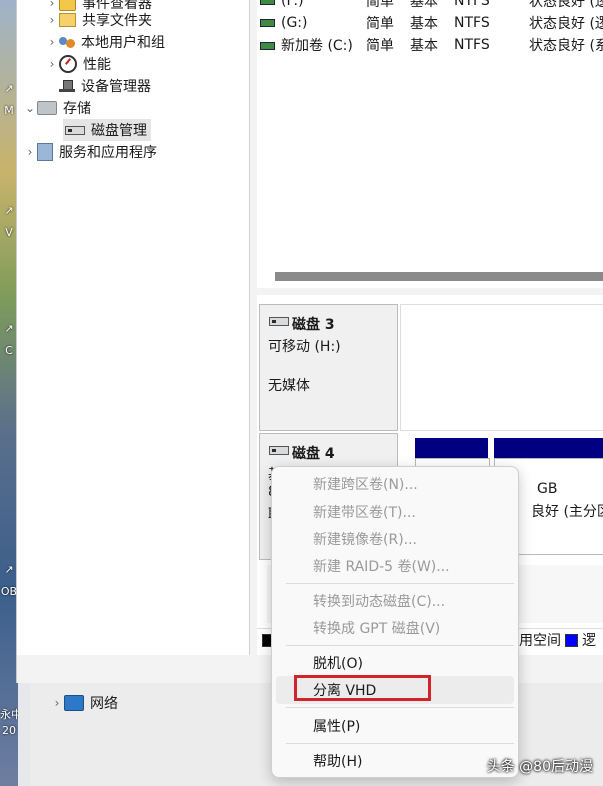 This screenshot has width=603, height=786. I want to click on tree-item-device-manager: 设备管理器, so click(105, 86).